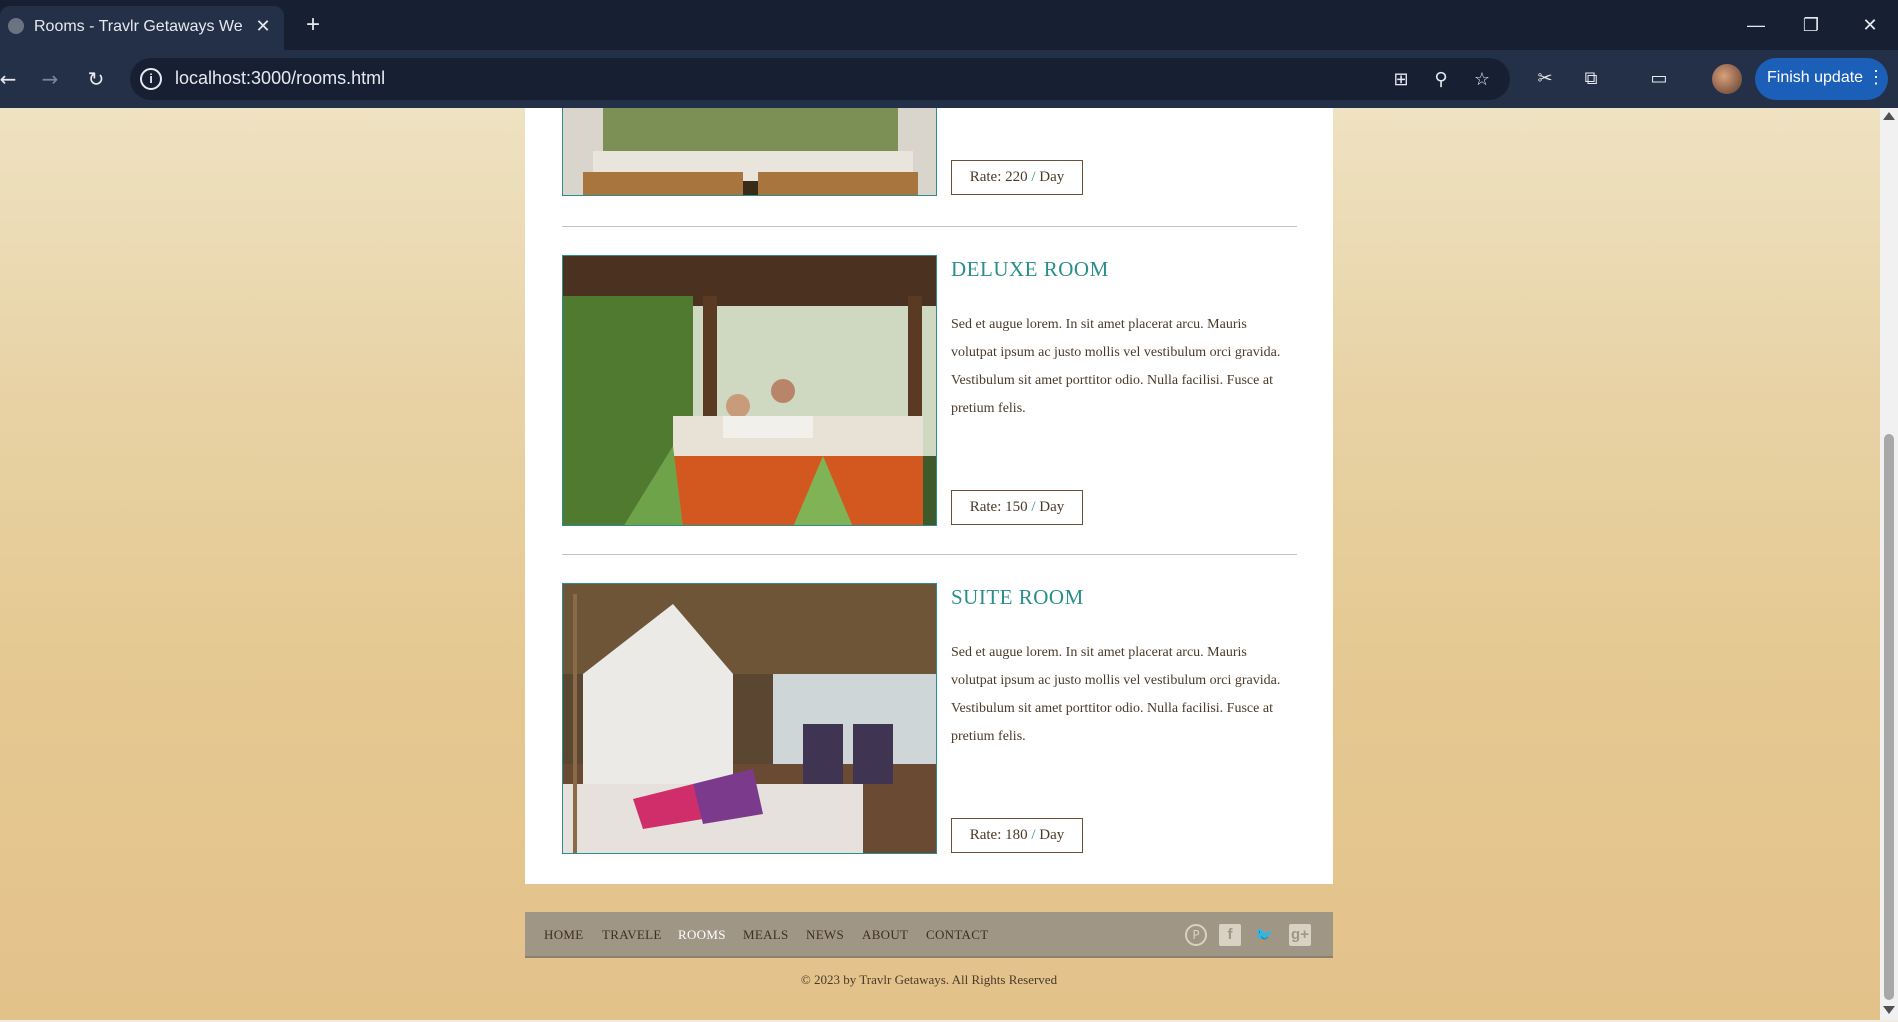 This screenshot has height=1022, width=1898. Describe the element at coordinates (1017, 177) in the screenshot. I see `rate-badge: Rate: 220 / Day` at that location.